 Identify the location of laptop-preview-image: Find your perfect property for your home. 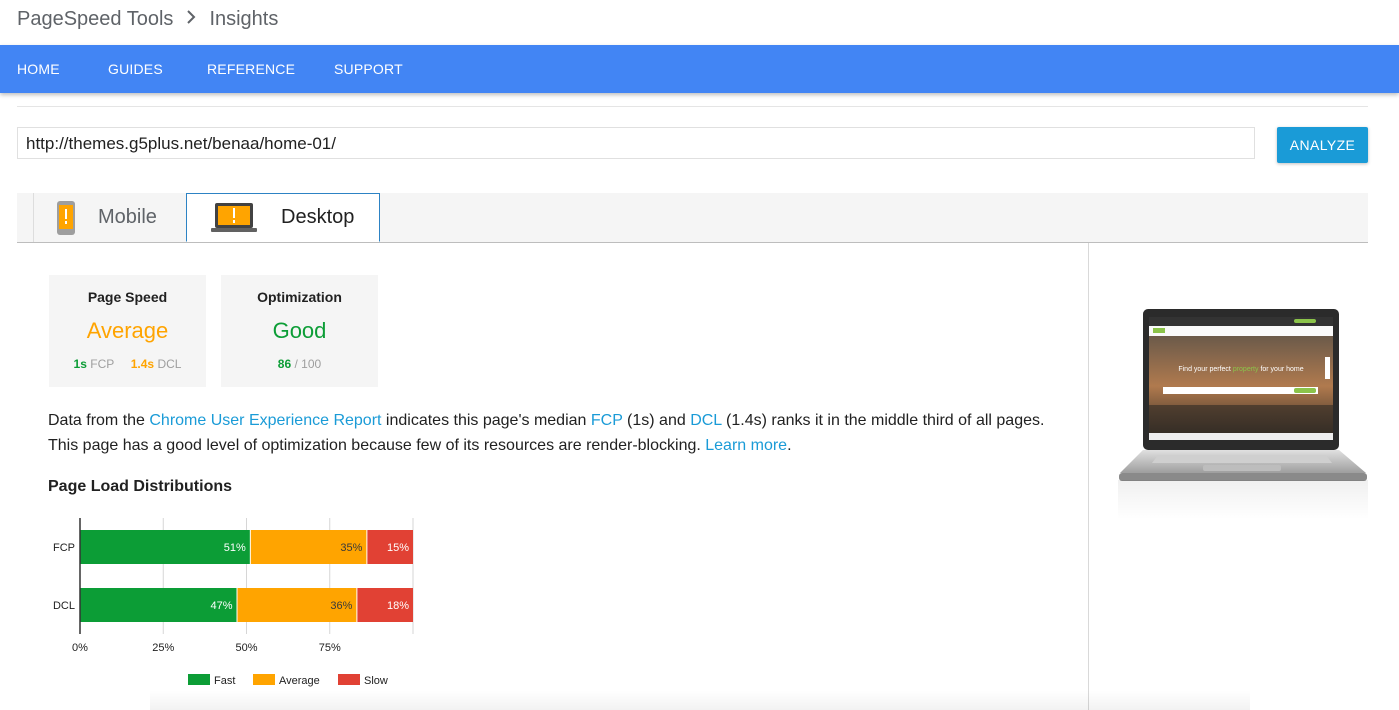
(1243, 395).